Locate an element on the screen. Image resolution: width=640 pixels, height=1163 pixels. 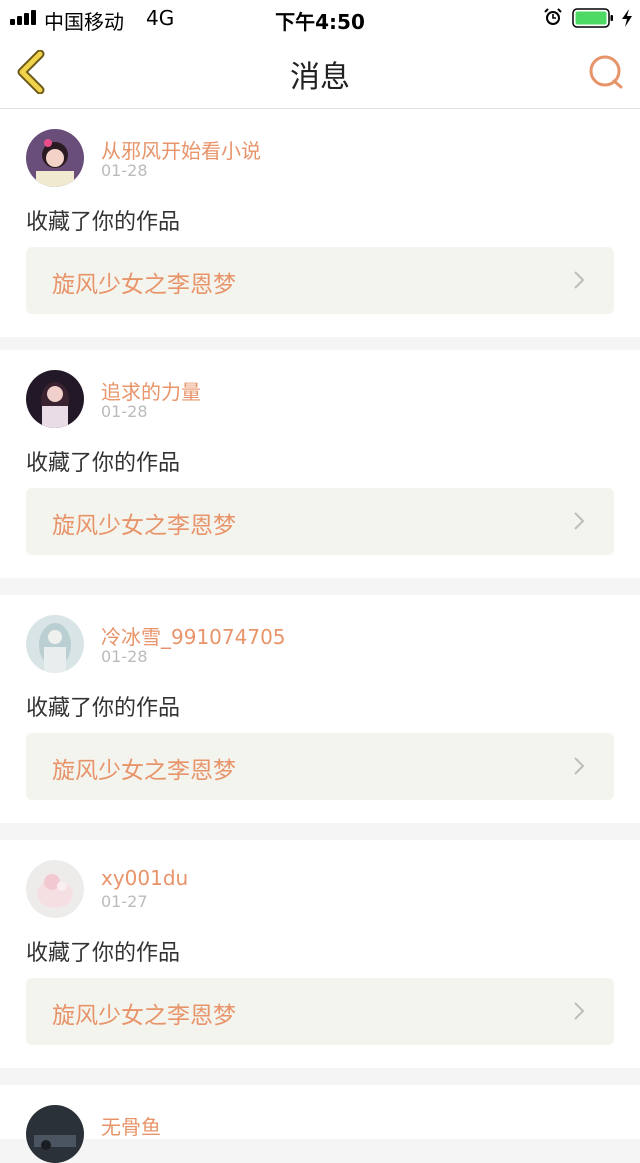
message-date: 01-27 is located at coordinates (124, 901).